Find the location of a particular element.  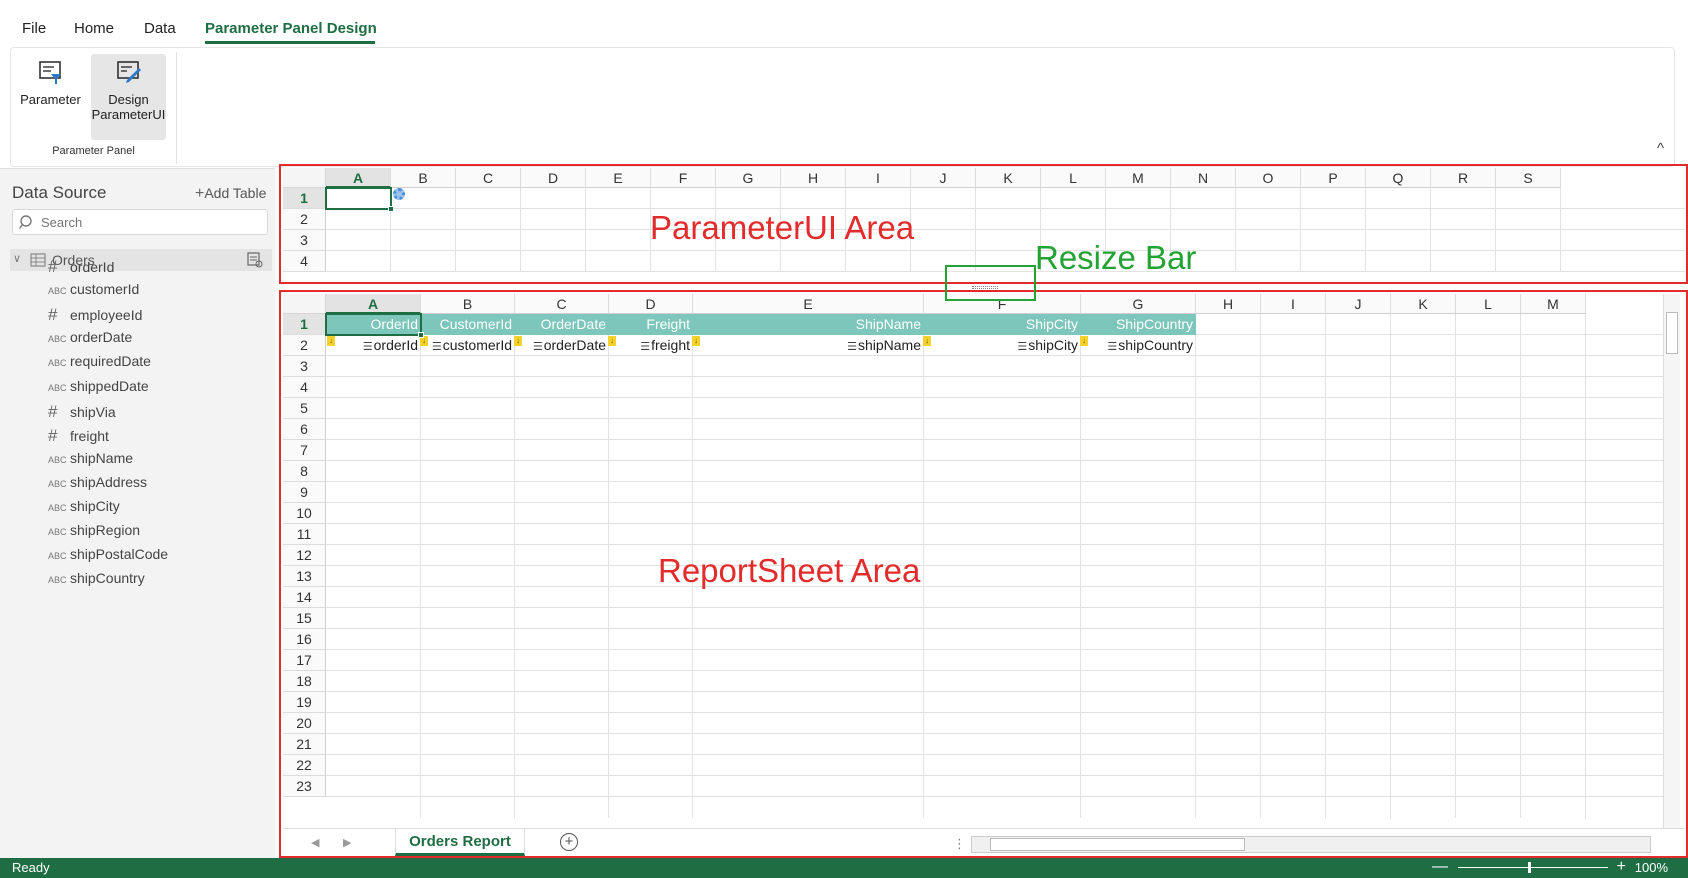

reportsheet-area-label: ReportSheet Area is located at coordinates (789, 570).